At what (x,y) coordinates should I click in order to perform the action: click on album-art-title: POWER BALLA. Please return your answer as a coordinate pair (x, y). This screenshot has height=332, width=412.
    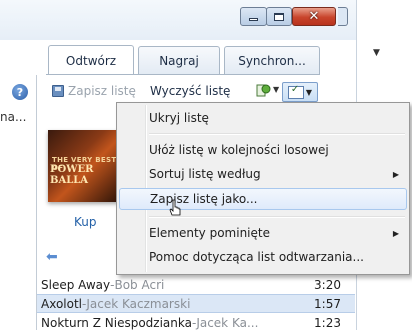
    Looking at the image, I should click on (72, 175).